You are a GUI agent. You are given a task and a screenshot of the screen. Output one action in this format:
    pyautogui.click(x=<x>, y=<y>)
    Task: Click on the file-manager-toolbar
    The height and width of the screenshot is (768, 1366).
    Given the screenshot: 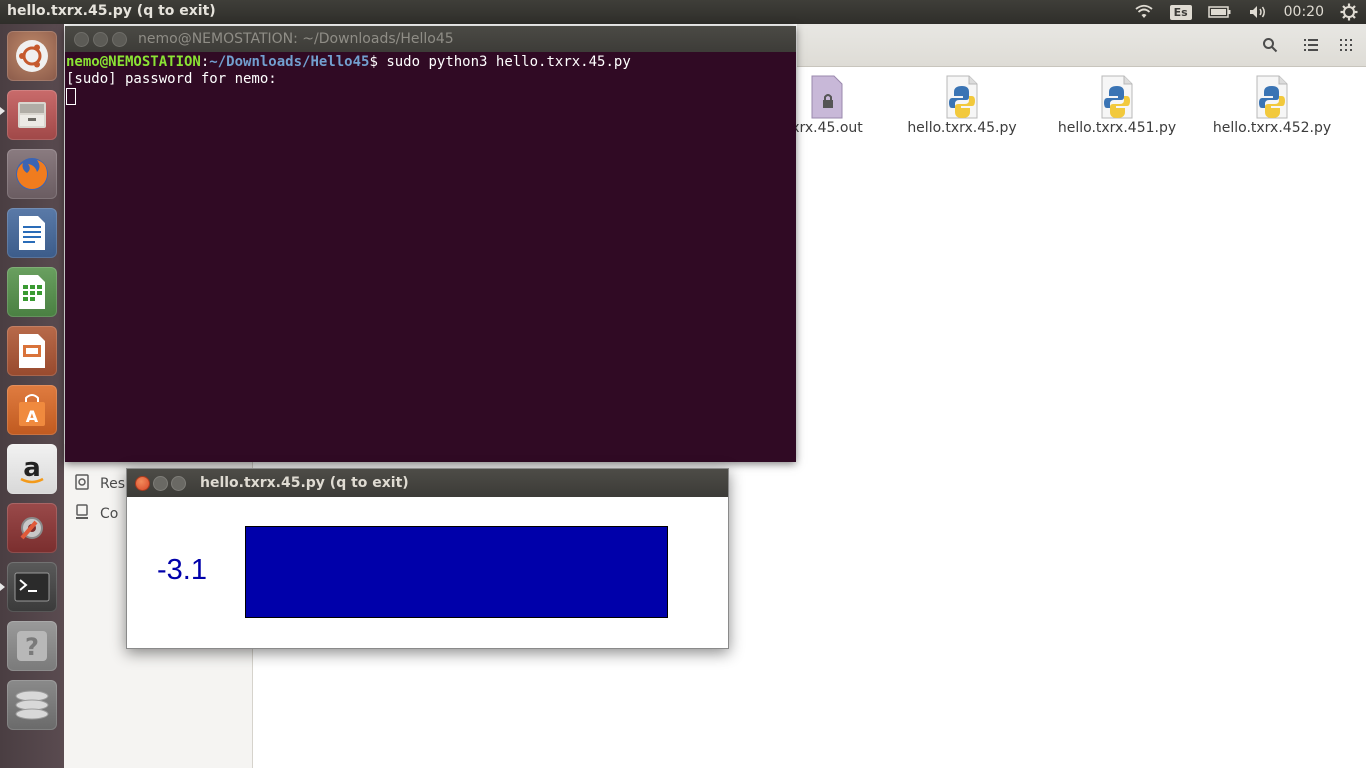 What is the action you would take?
    pyautogui.click(x=1081, y=45)
    